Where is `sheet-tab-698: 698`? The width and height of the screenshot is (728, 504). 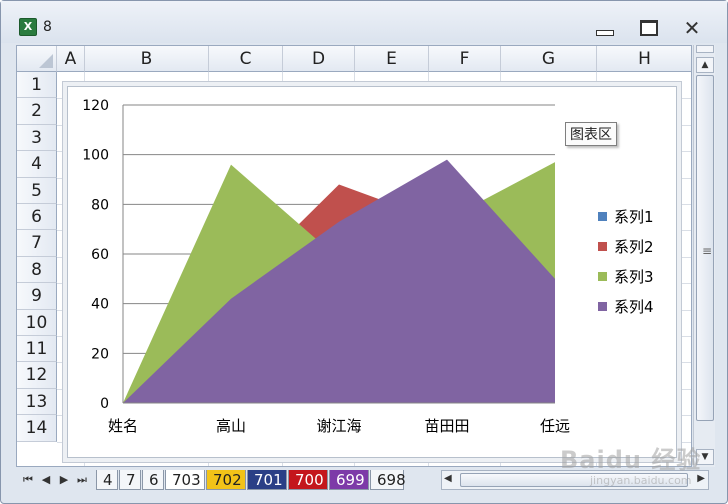
sheet-tab-698: 698 is located at coordinates (388, 480).